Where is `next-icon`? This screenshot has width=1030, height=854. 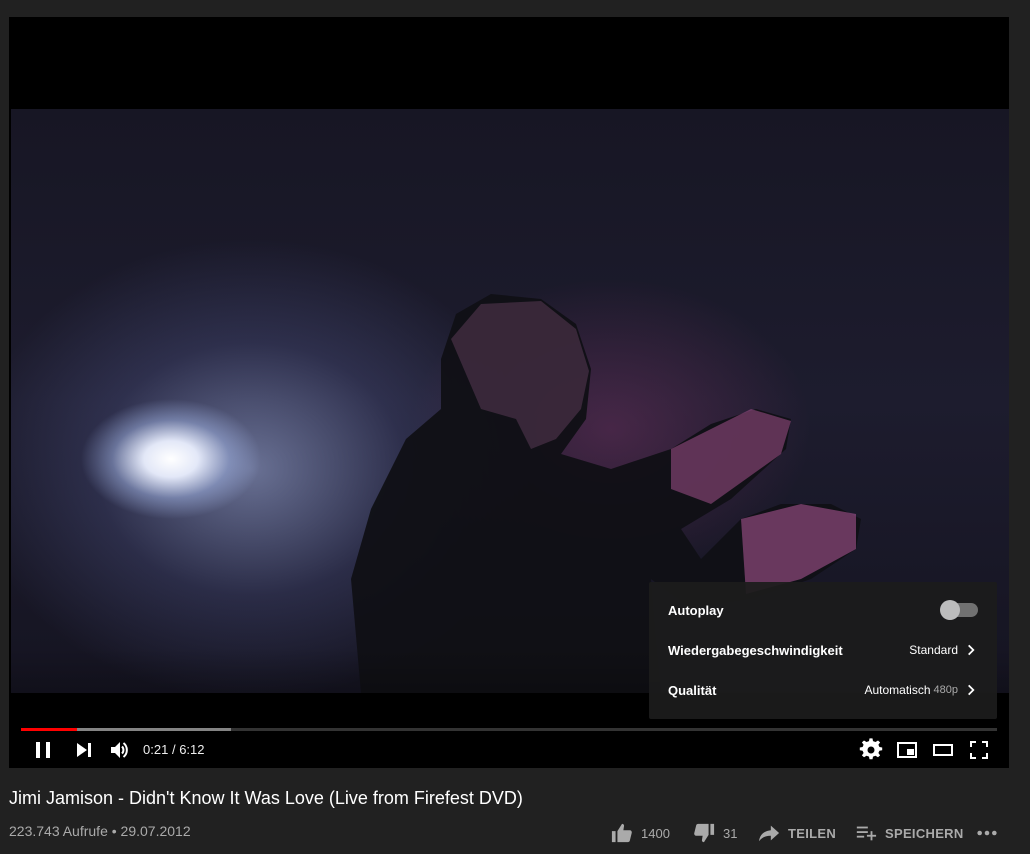 next-icon is located at coordinates (84, 750).